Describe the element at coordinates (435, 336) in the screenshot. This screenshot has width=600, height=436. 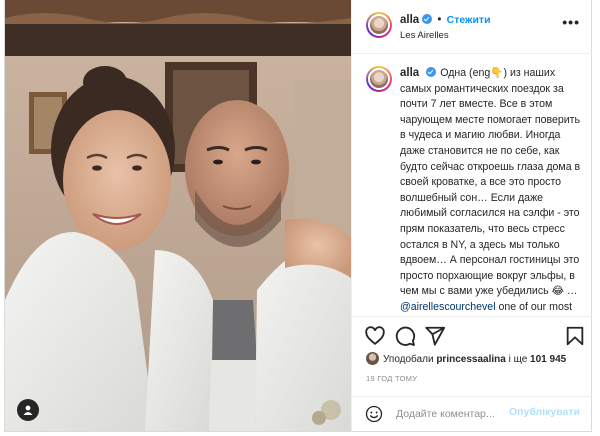
I see `paper-plane-icon` at that location.